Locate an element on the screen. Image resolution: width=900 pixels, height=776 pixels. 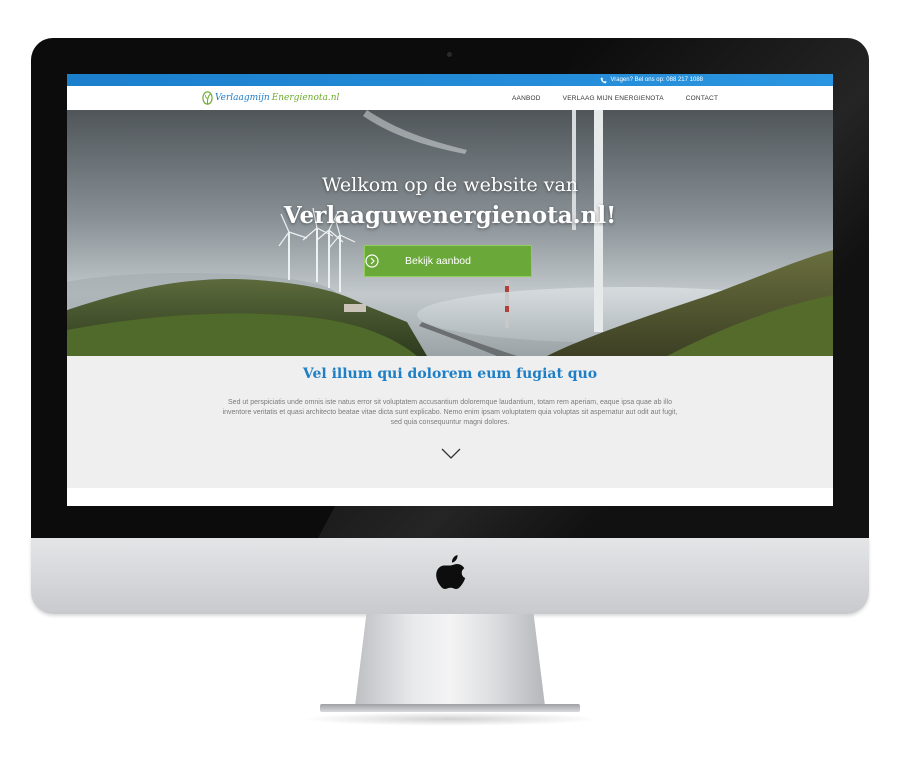
monitor-stand is located at coordinates (450, 660).